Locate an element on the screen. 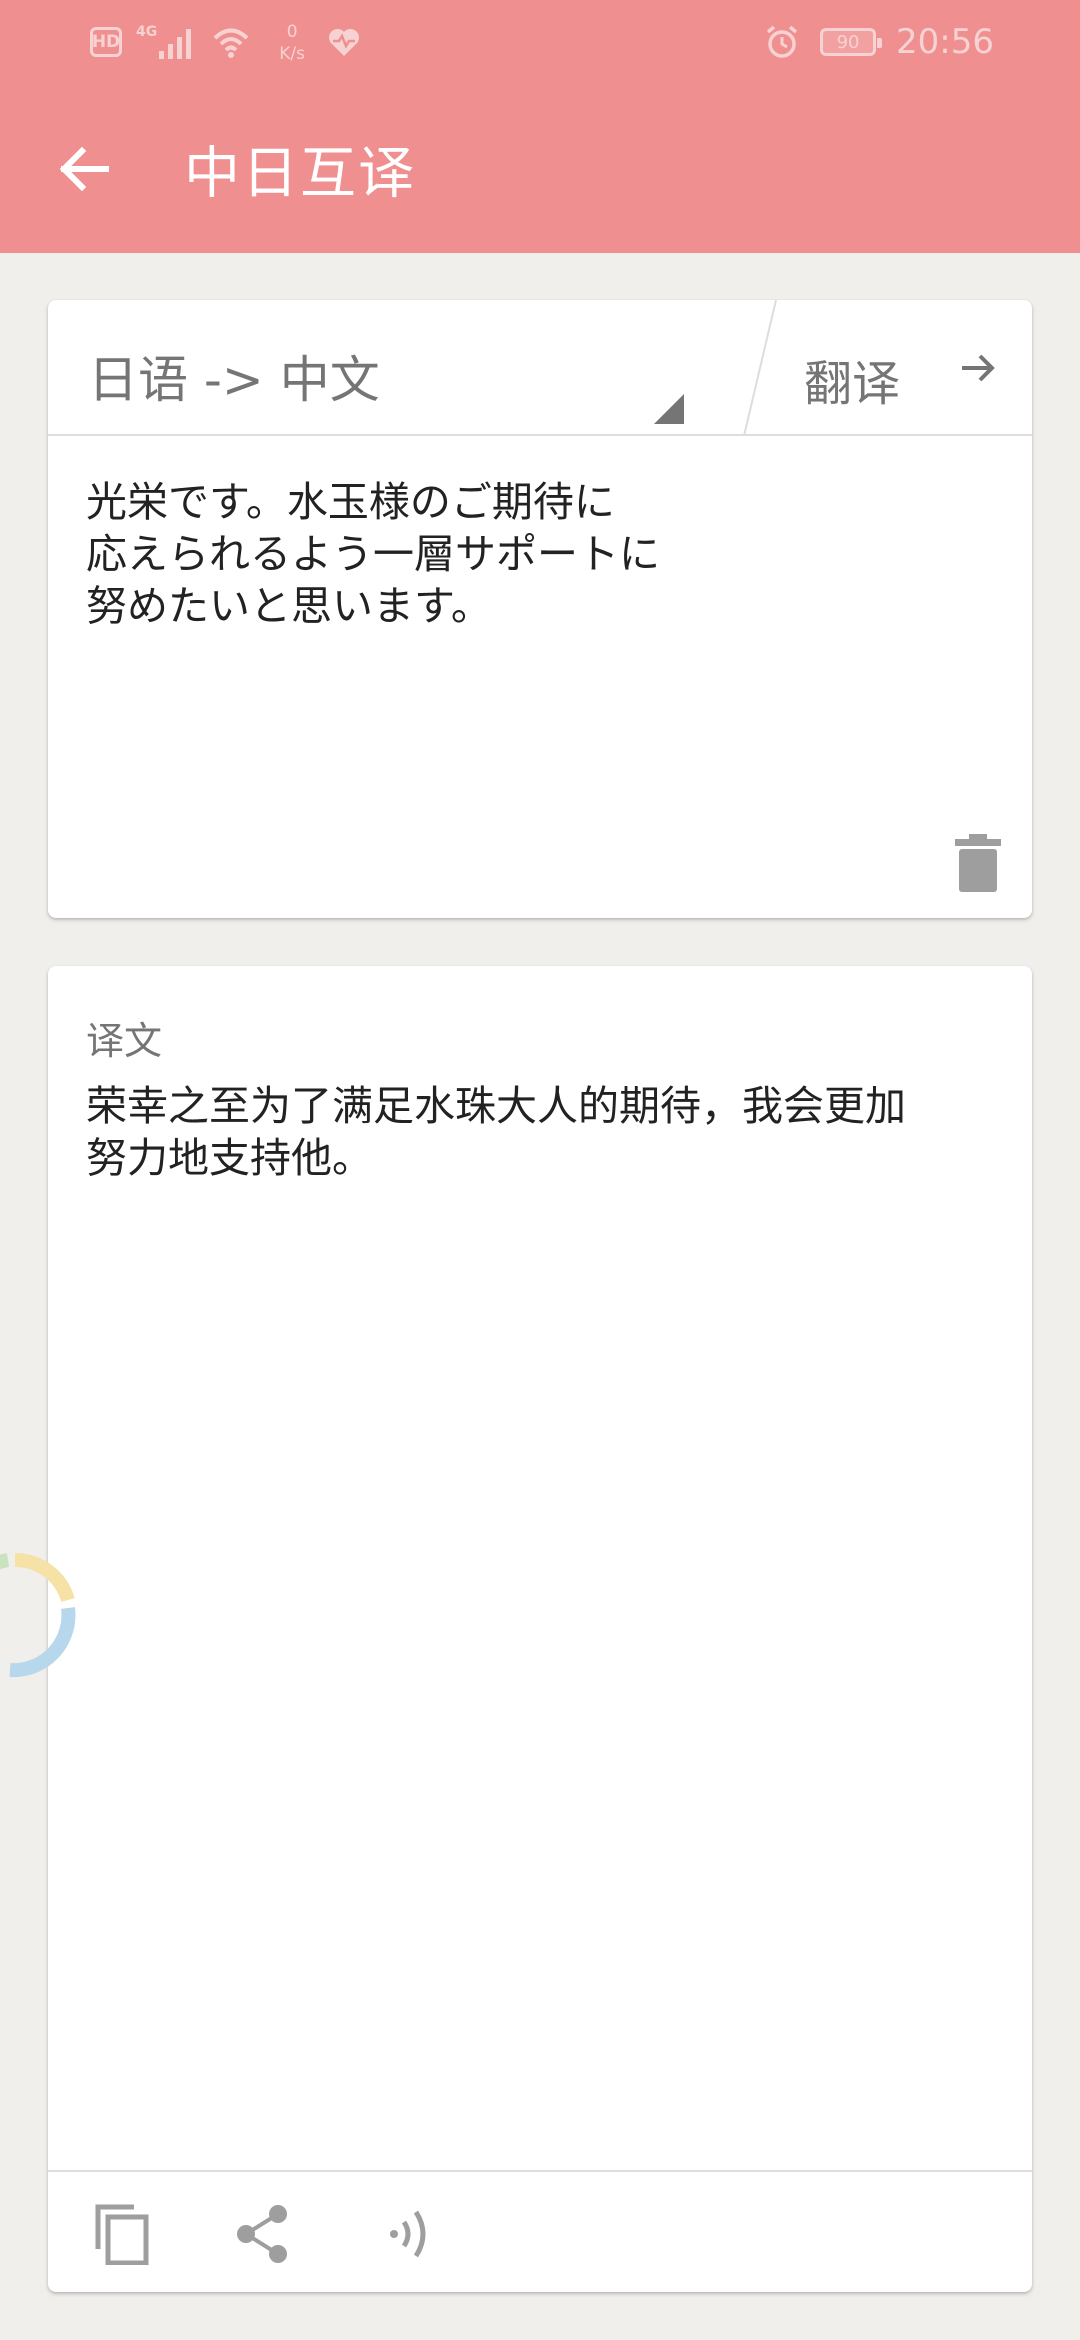 This screenshot has height=2340, width=1080. translate-button: 翻译 is located at coordinates (900, 368).